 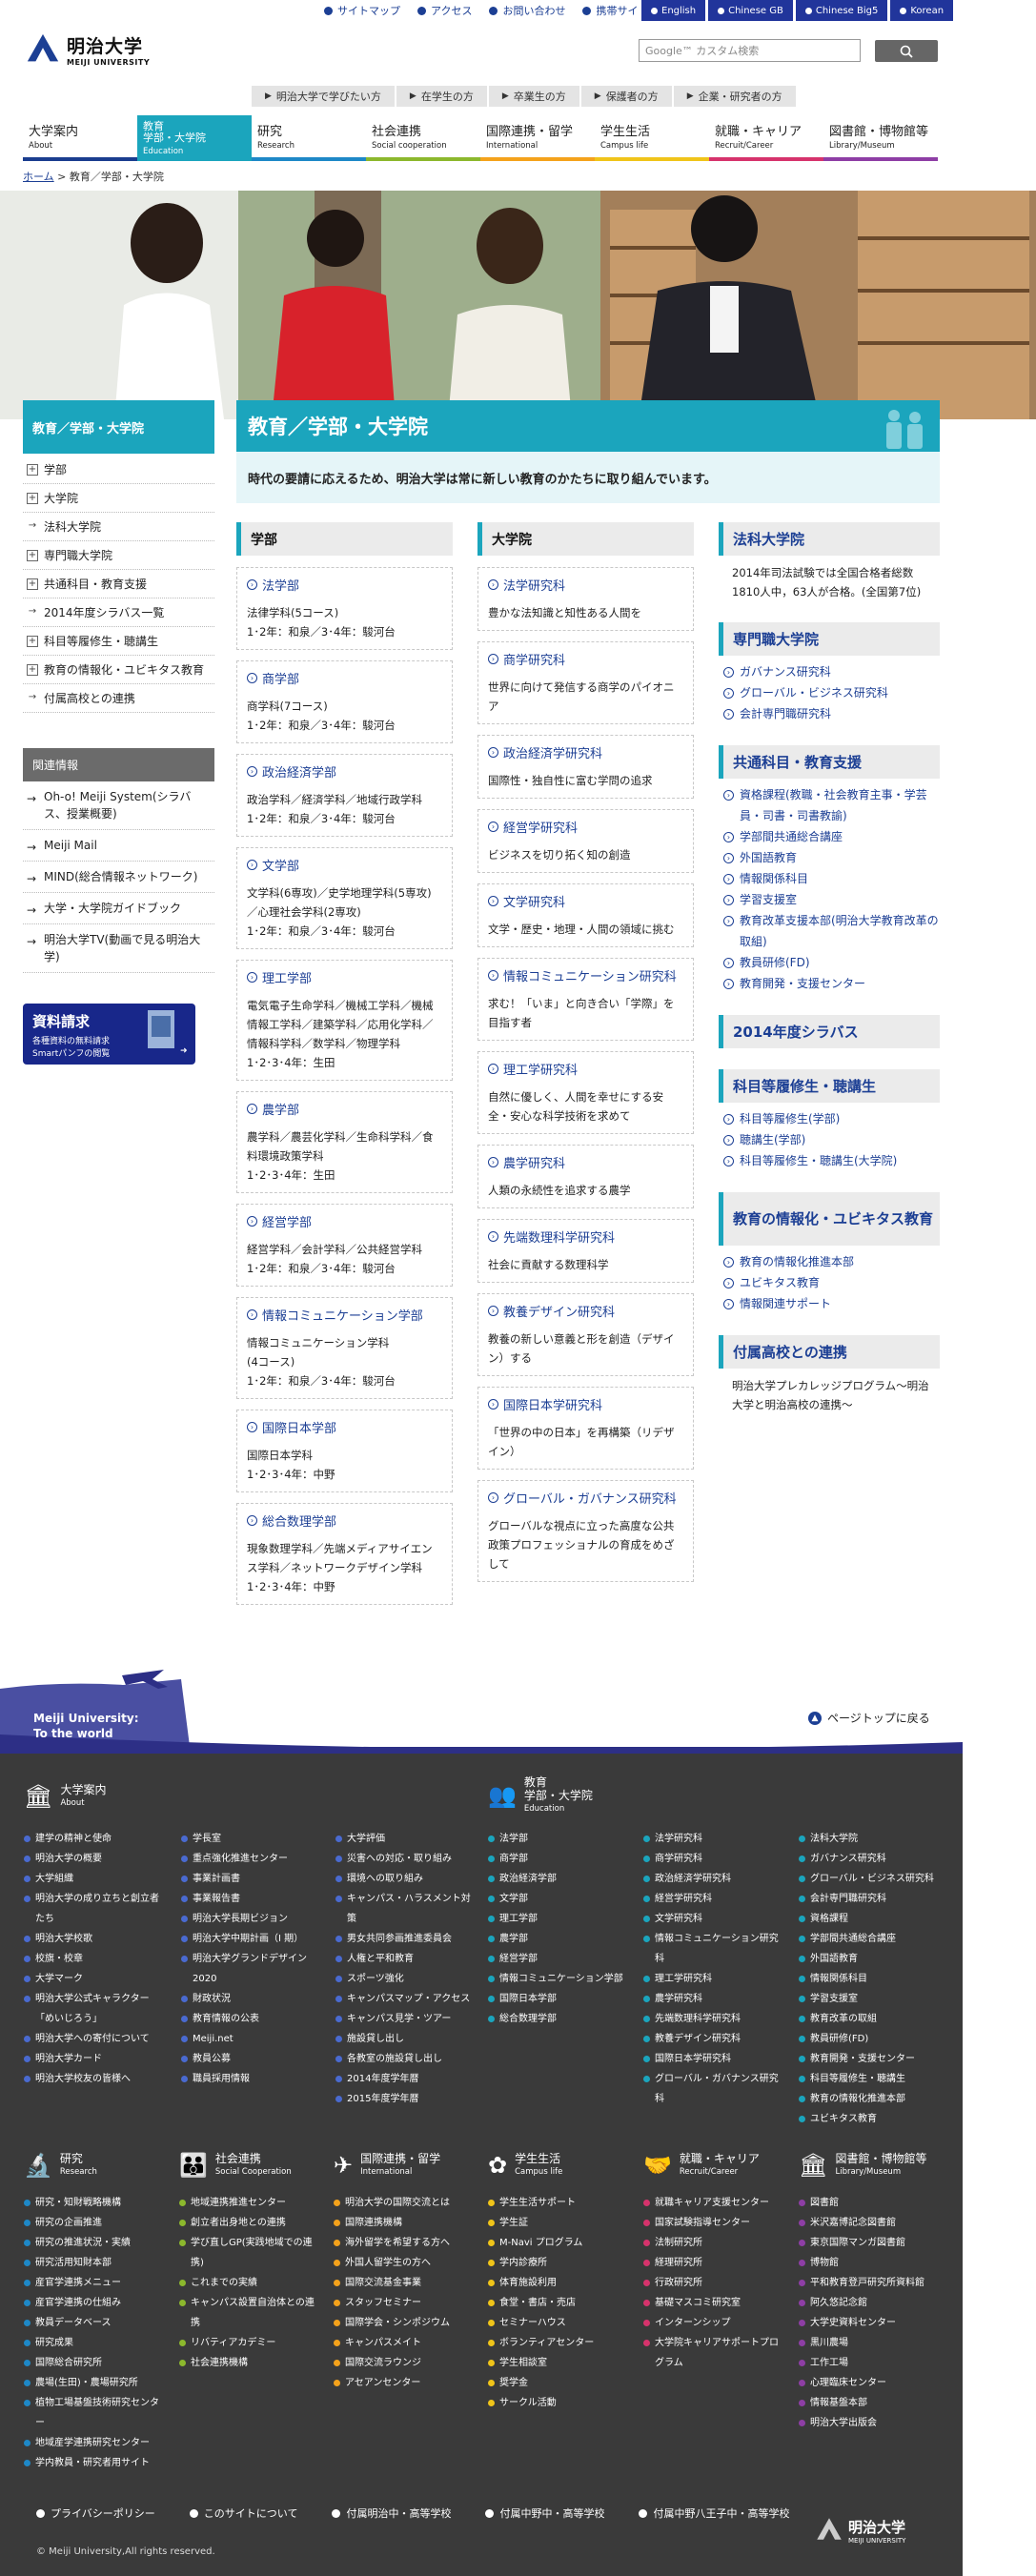 I want to click on sidebar-item-law-school: → 法科大学院, so click(x=118, y=527).